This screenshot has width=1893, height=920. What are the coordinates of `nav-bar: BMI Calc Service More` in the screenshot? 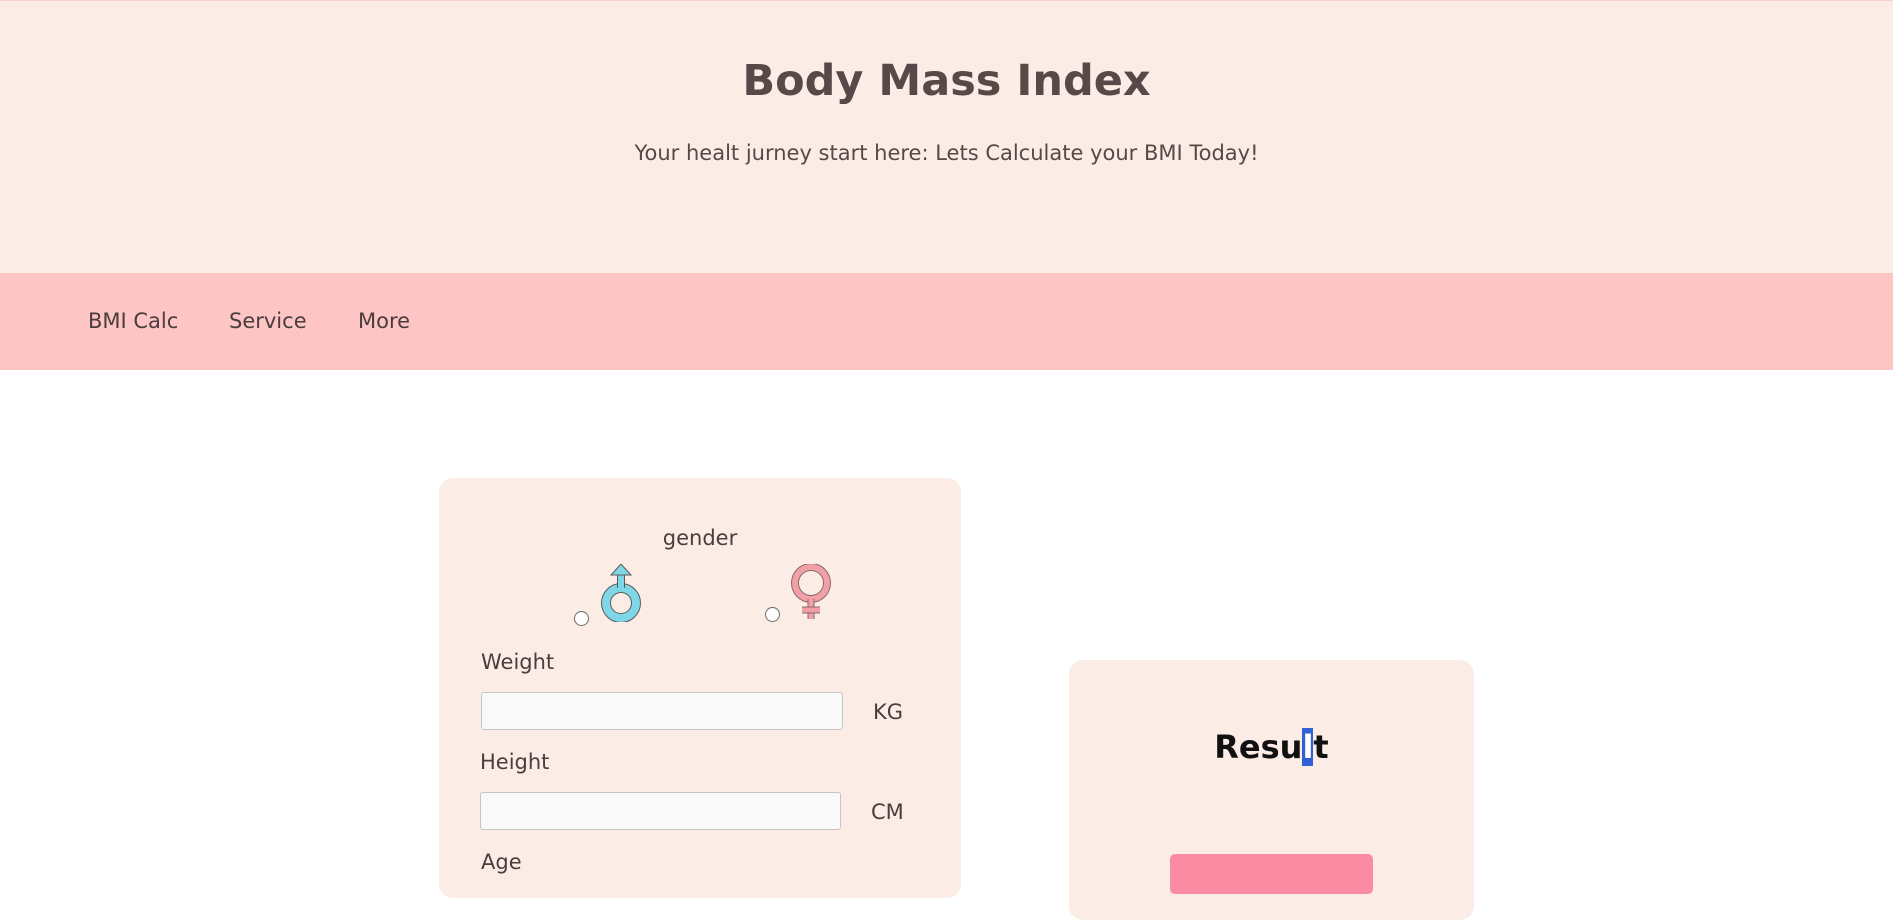 It's located at (946, 321).